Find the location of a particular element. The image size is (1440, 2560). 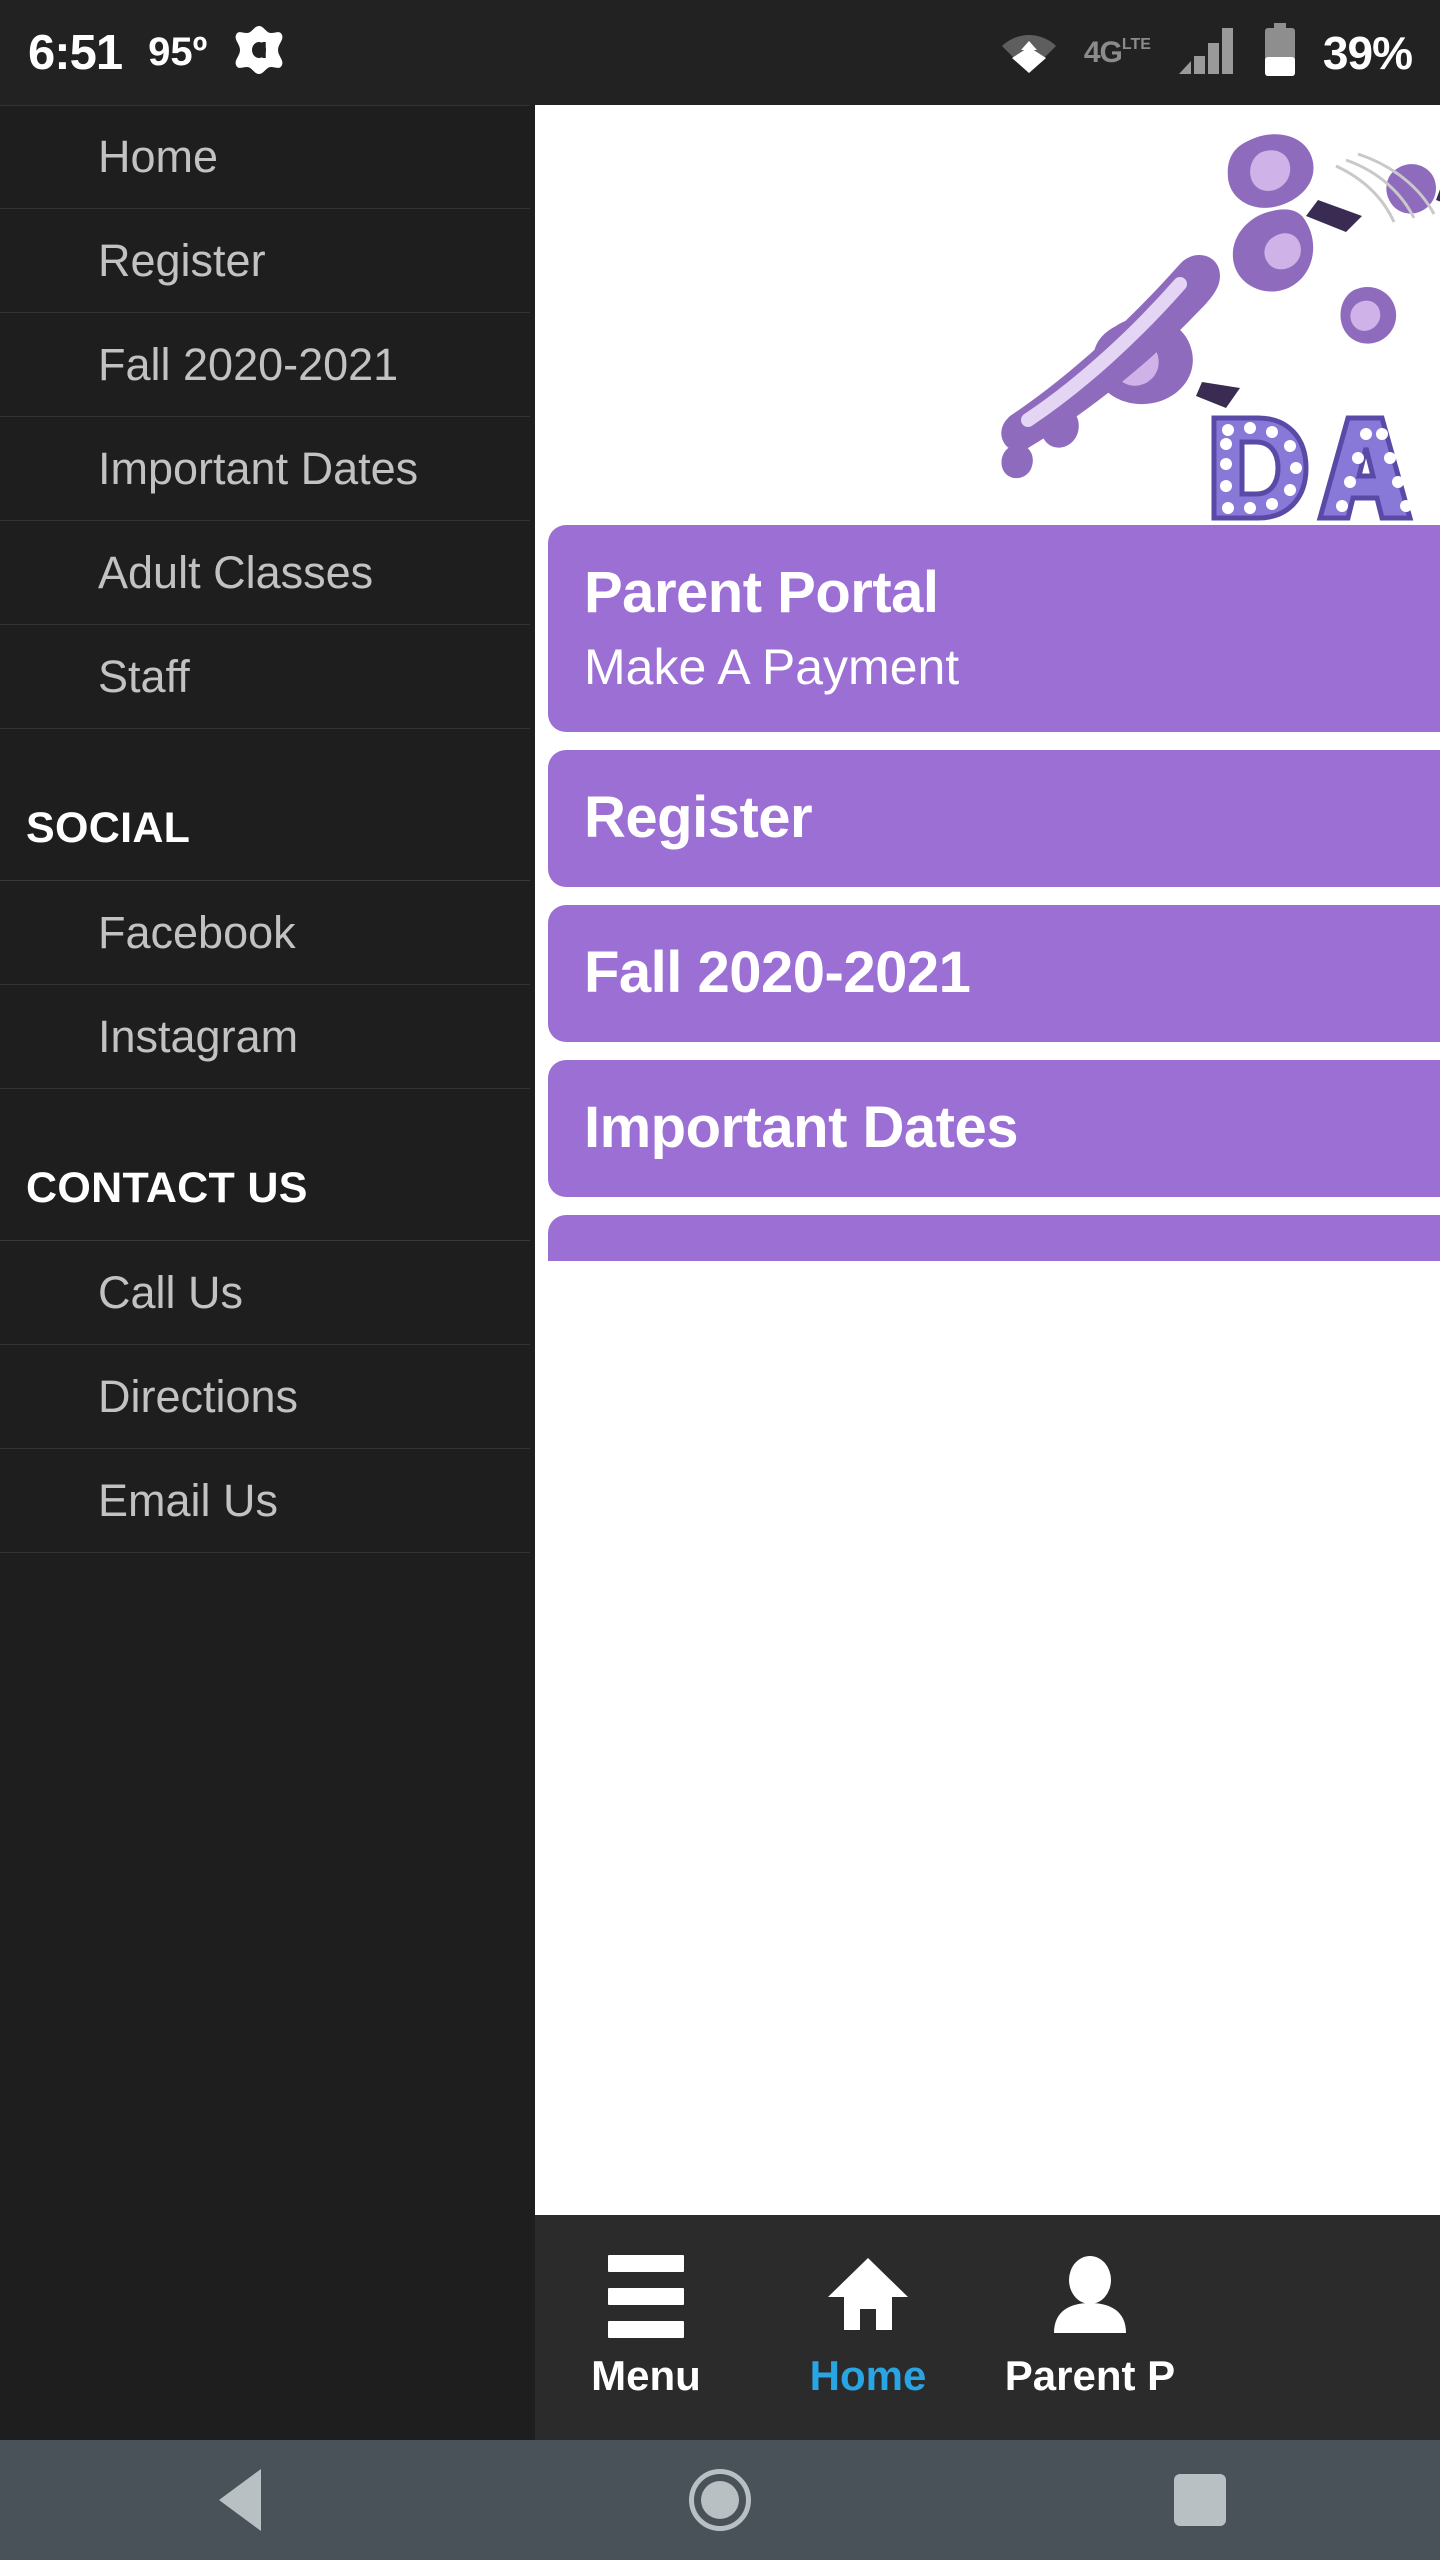

tab-menu: Menu is located at coordinates (646, 2327).